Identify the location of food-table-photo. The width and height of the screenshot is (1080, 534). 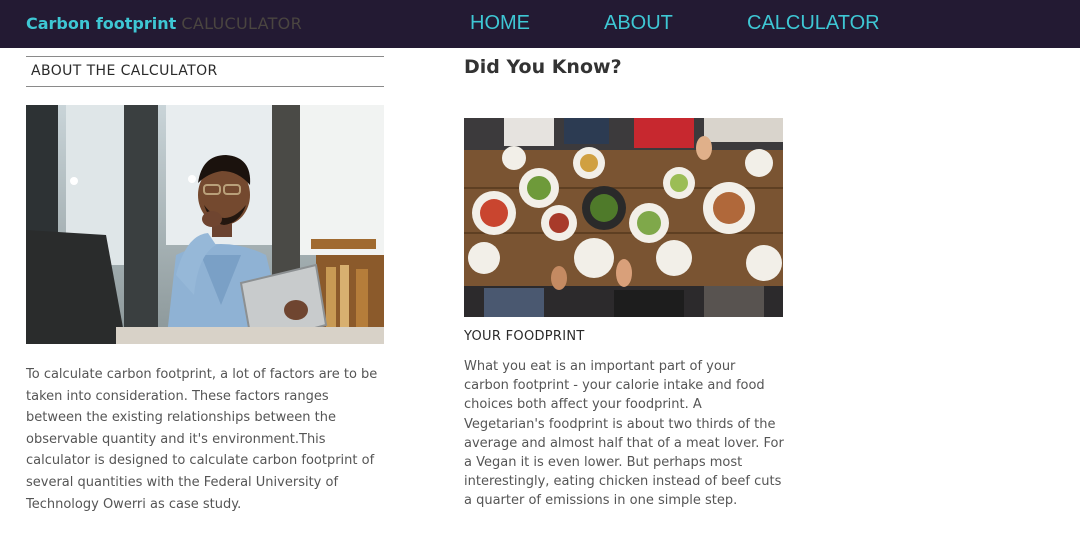
(623, 217).